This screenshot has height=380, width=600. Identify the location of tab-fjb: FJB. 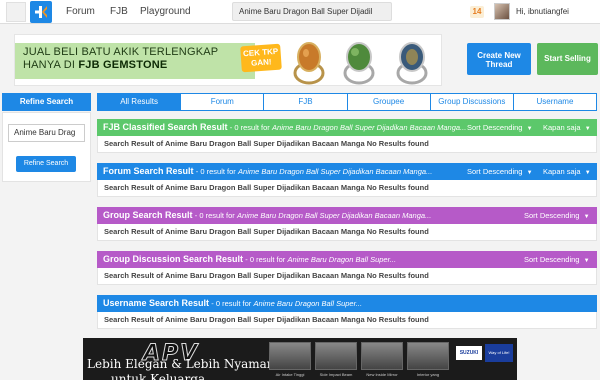
(306, 102).